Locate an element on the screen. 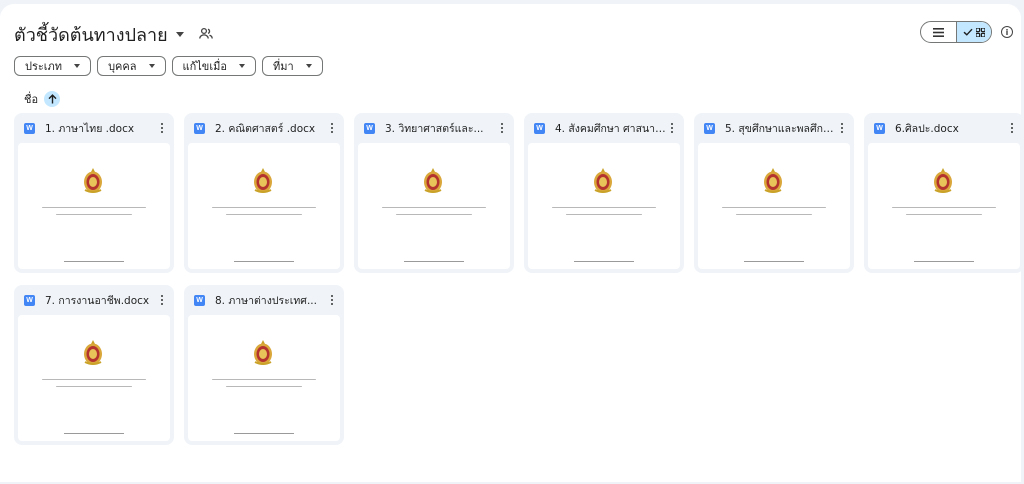 This screenshot has width=1024, height=484. filter-modified: แก้ไขเมื่อ is located at coordinates (213, 66).